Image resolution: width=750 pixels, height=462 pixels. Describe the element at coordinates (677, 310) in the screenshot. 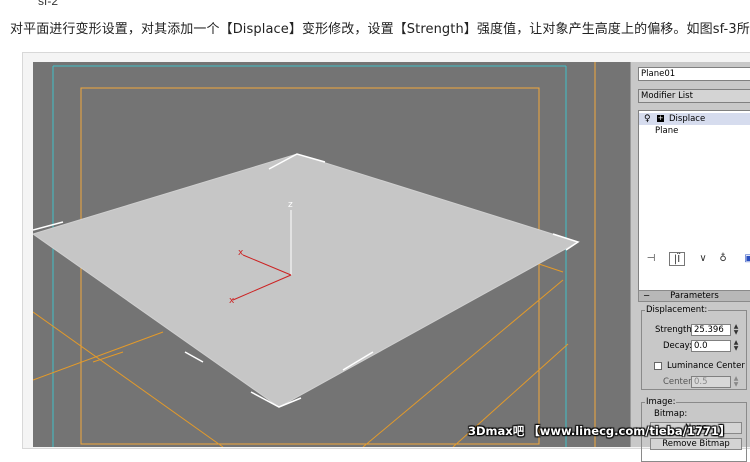

I see `group-label: Displacement:` at that location.